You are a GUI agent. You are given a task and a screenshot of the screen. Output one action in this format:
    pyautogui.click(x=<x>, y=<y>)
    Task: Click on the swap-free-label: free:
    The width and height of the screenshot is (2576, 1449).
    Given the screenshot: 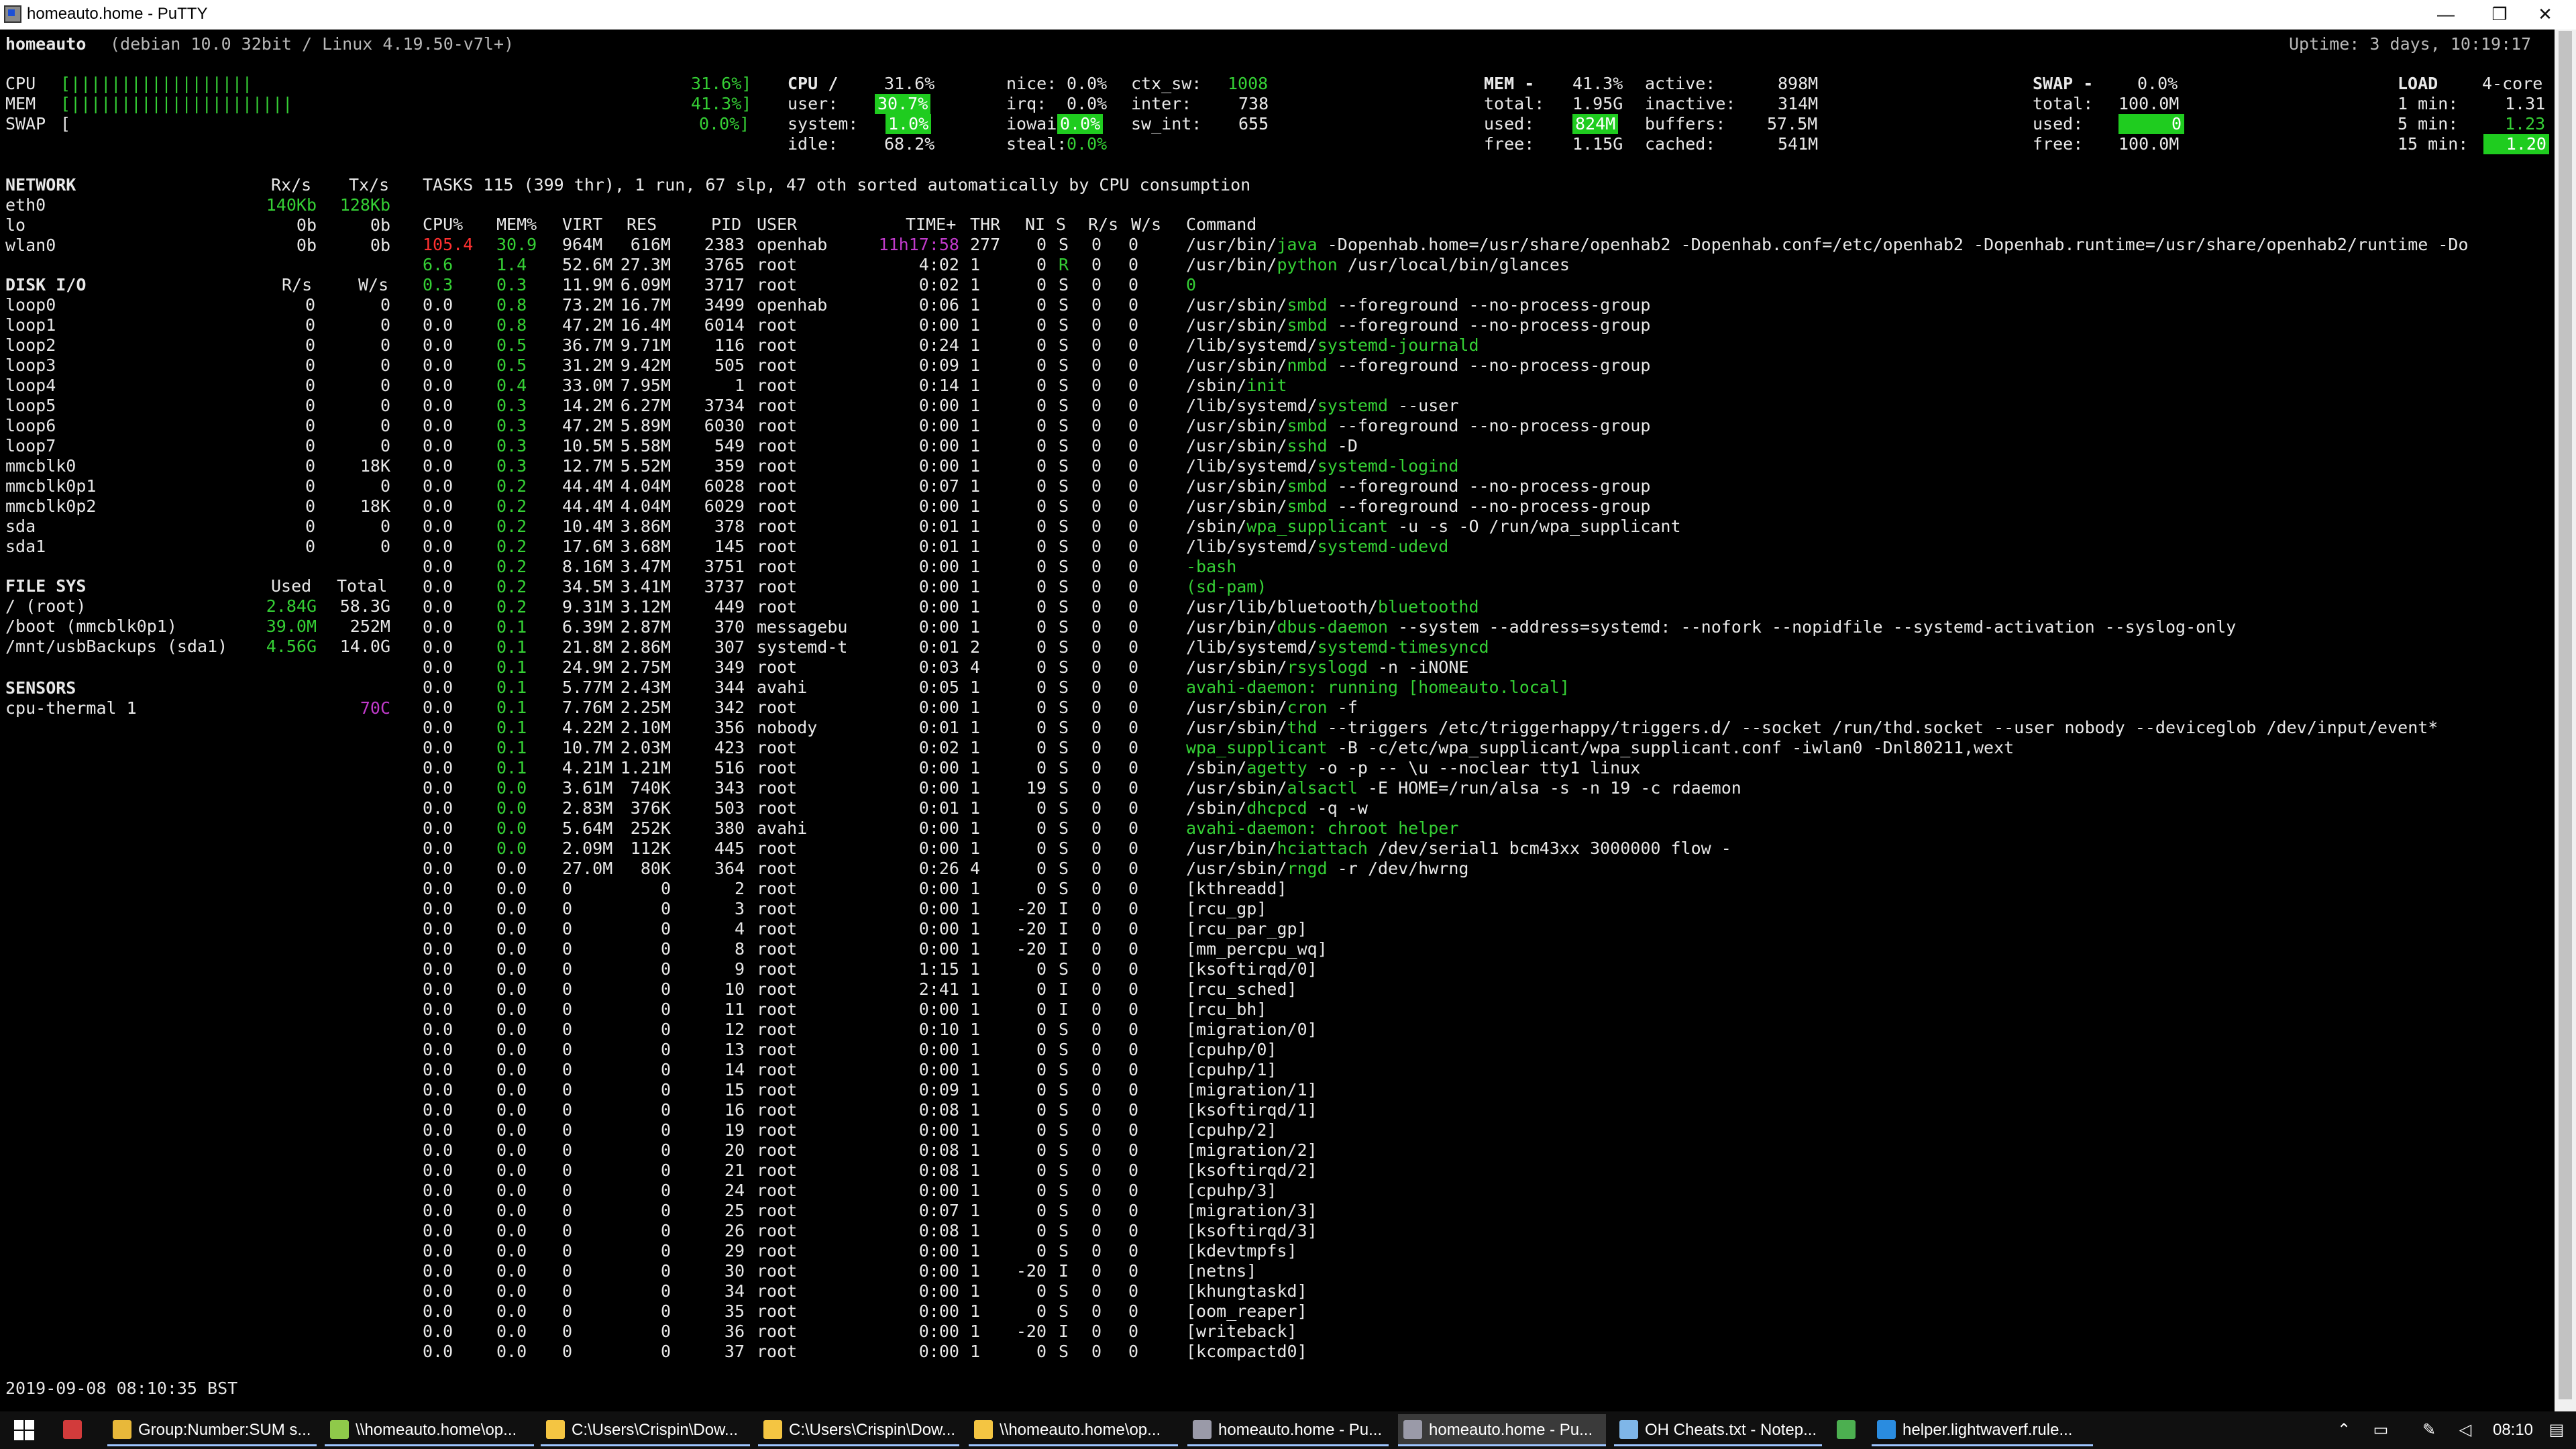 What is the action you would take?
    pyautogui.click(x=2058, y=144)
    